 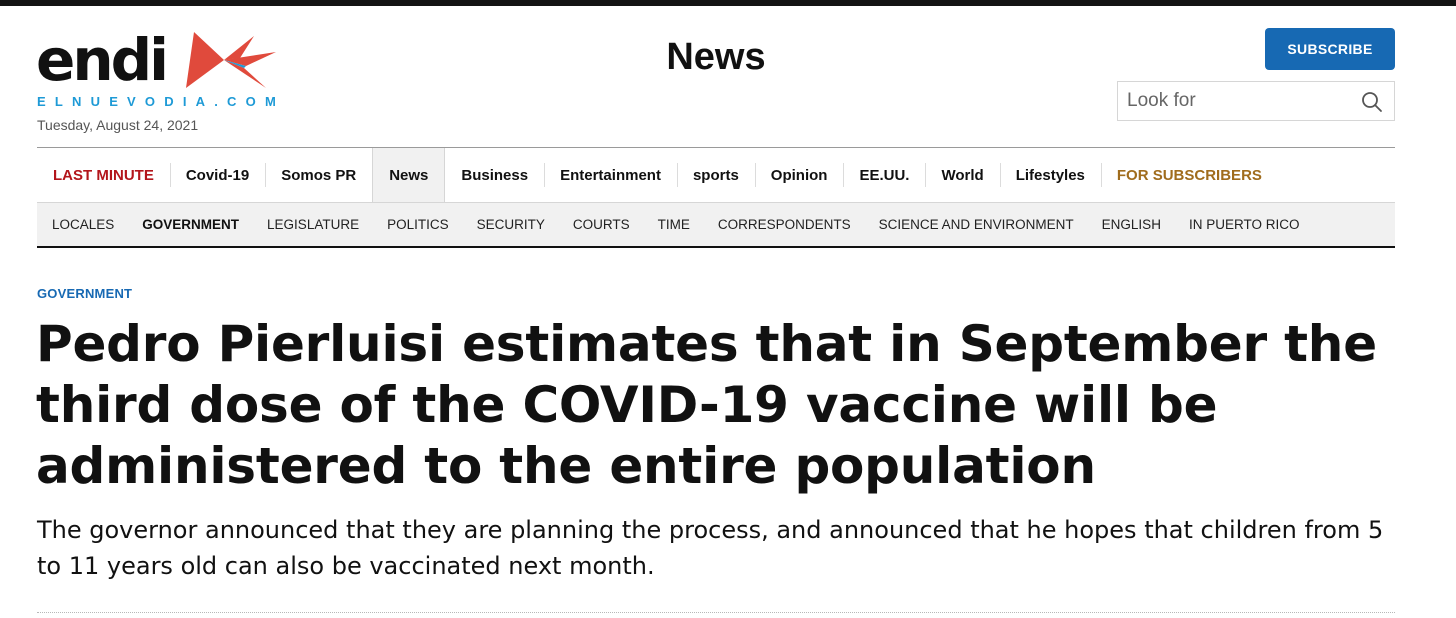 I want to click on nav-item-for-subscribers: FOR SUBSCRIBERS, so click(x=1189, y=175).